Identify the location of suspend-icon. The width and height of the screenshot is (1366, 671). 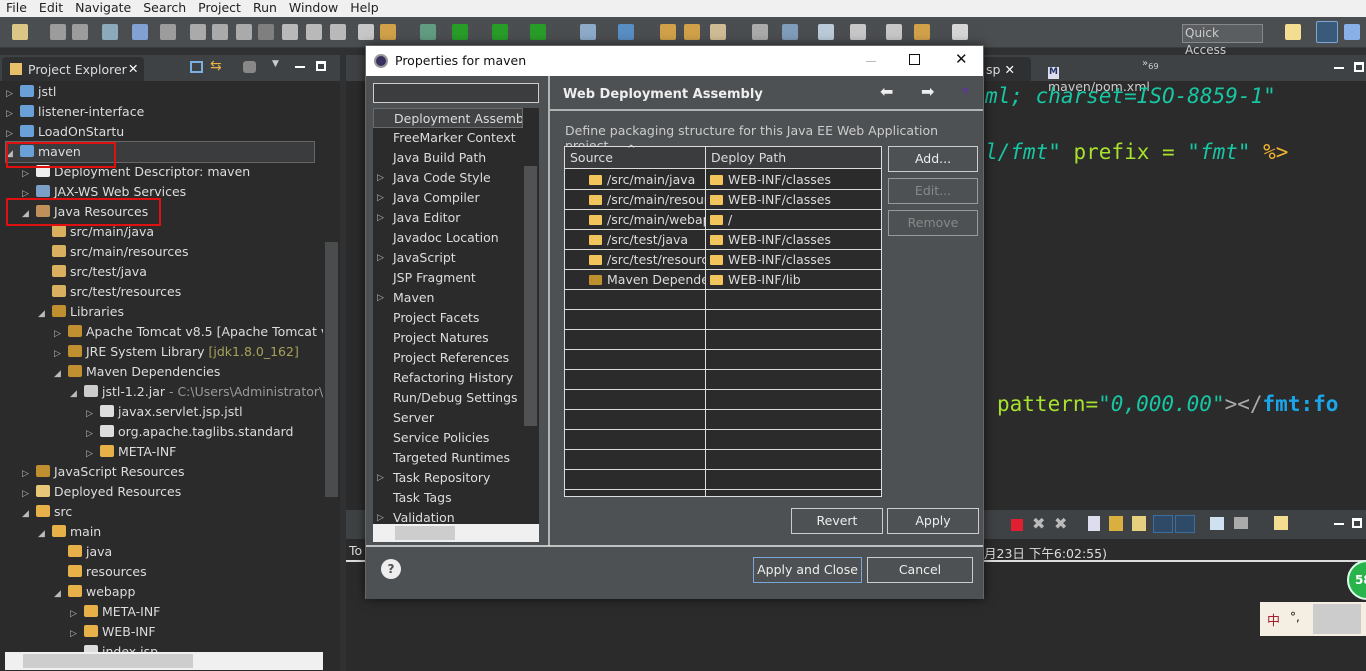
(220, 32).